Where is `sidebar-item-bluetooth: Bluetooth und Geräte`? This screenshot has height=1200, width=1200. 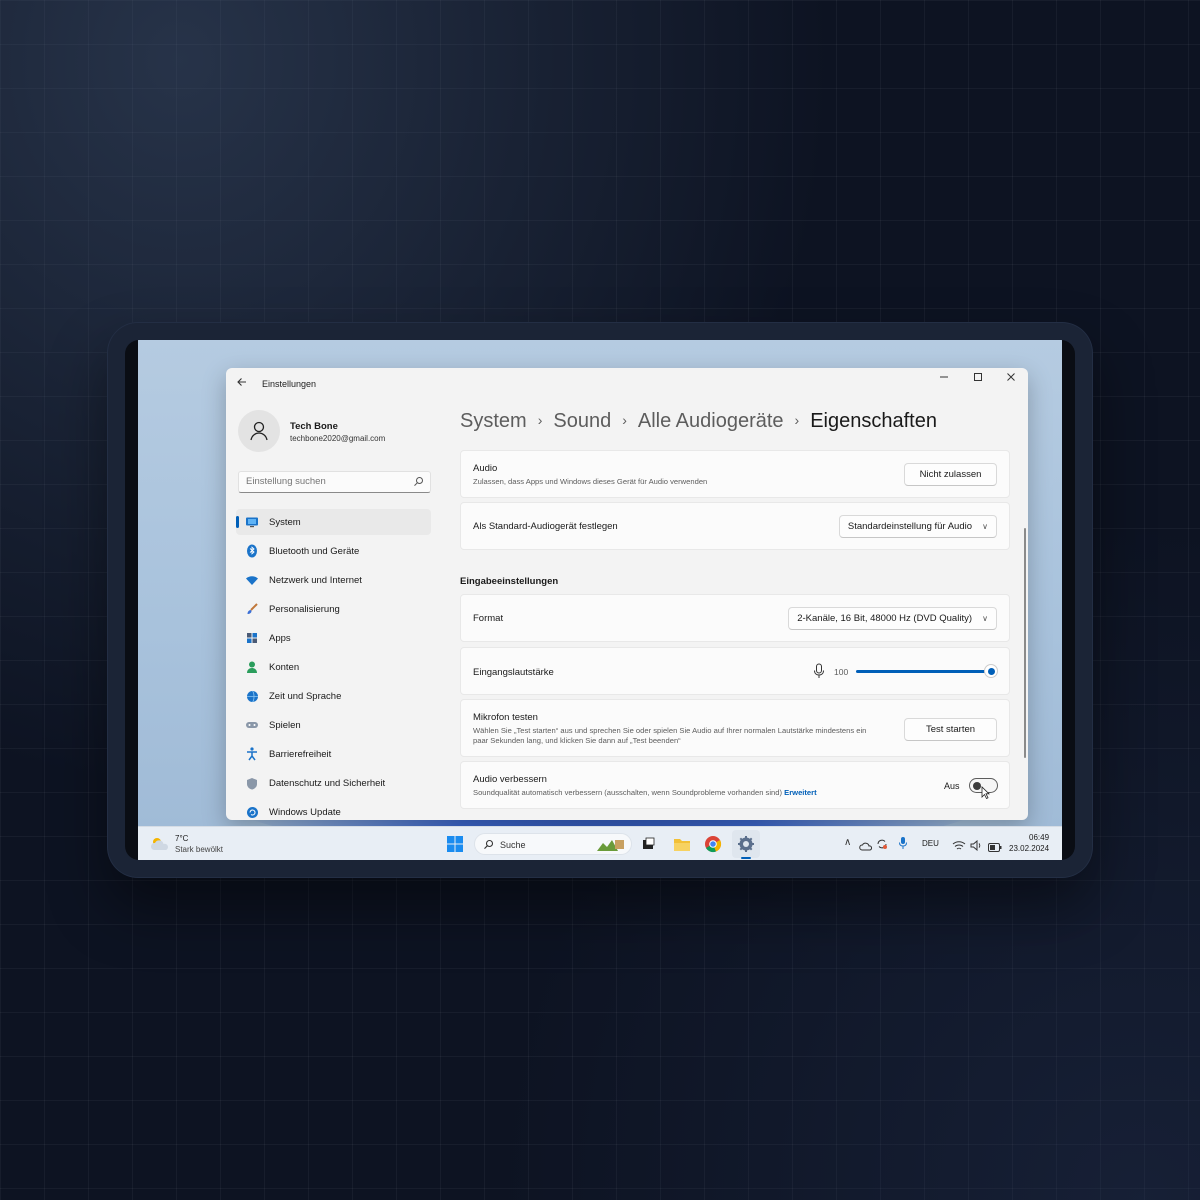
sidebar-item-bluetooth: Bluetooth und Geräte is located at coordinates (333, 551).